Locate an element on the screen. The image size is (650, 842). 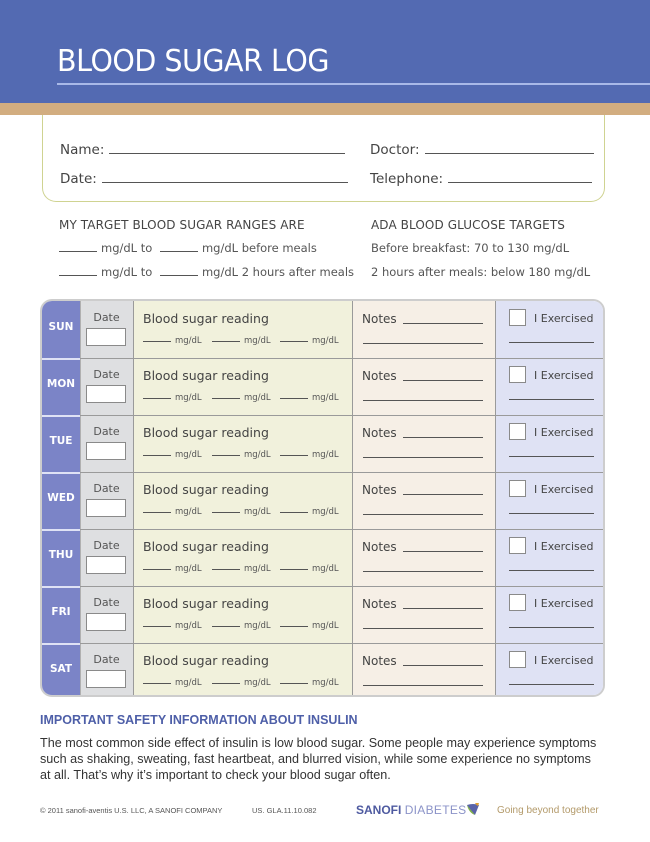
telephone-input-line is located at coordinates (520, 182).